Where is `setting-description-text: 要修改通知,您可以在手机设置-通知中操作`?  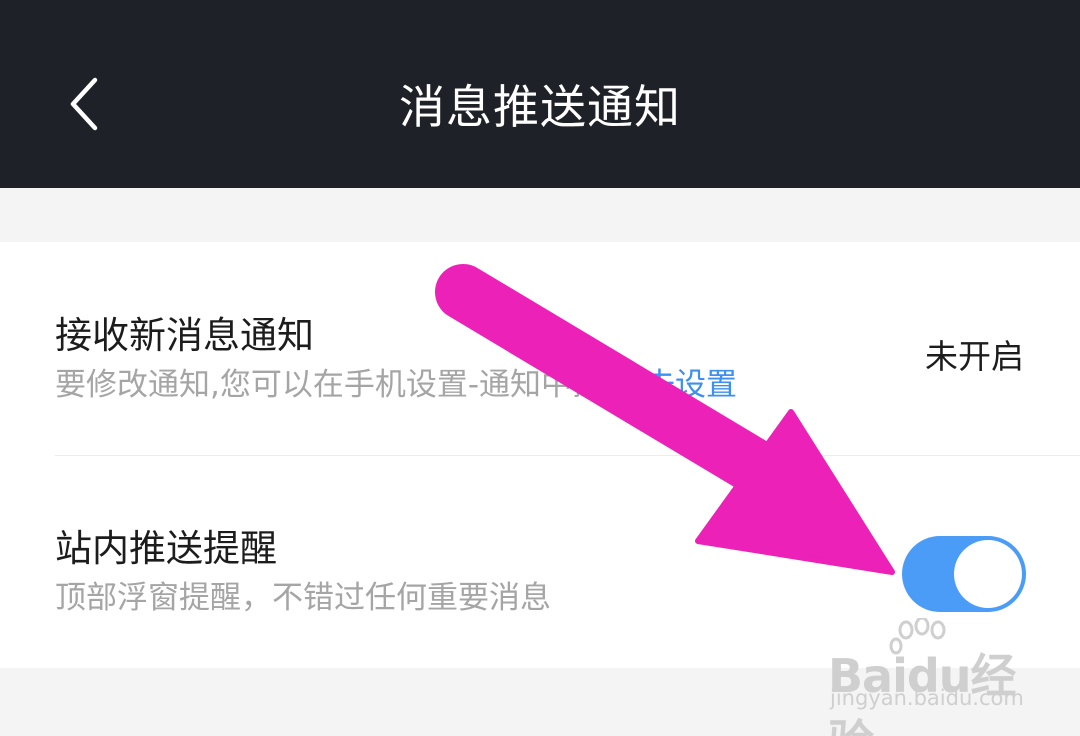
setting-description-text: 要修改通知,您可以在手机设置-通知中操作 is located at coordinates (345, 385).